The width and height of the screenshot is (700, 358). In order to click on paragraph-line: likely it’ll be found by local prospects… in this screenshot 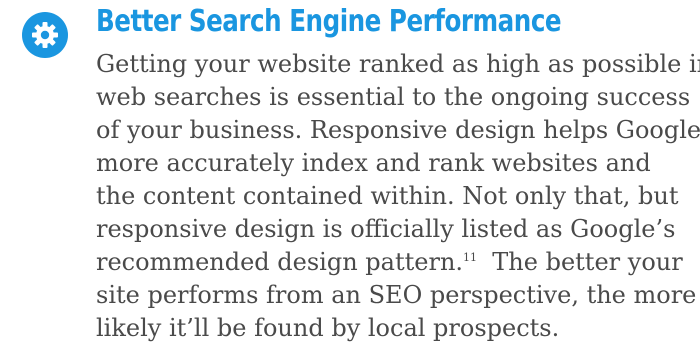, I will do `click(328, 328)`.